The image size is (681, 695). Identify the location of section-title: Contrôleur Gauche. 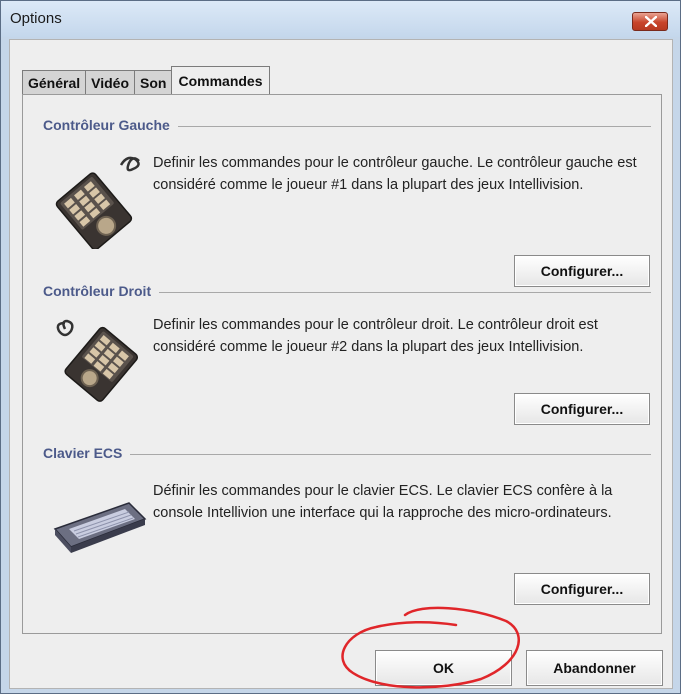
(110, 125).